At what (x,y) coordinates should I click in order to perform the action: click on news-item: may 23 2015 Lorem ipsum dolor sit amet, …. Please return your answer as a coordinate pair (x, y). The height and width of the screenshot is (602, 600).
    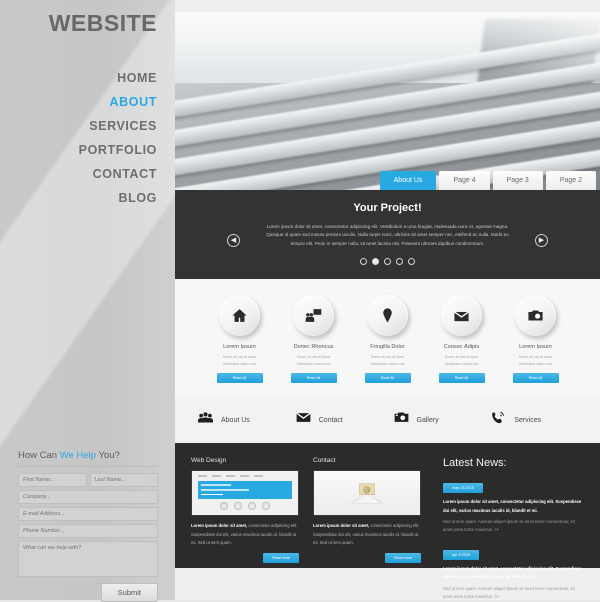
    Looking at the image, I should click on (513, 505).